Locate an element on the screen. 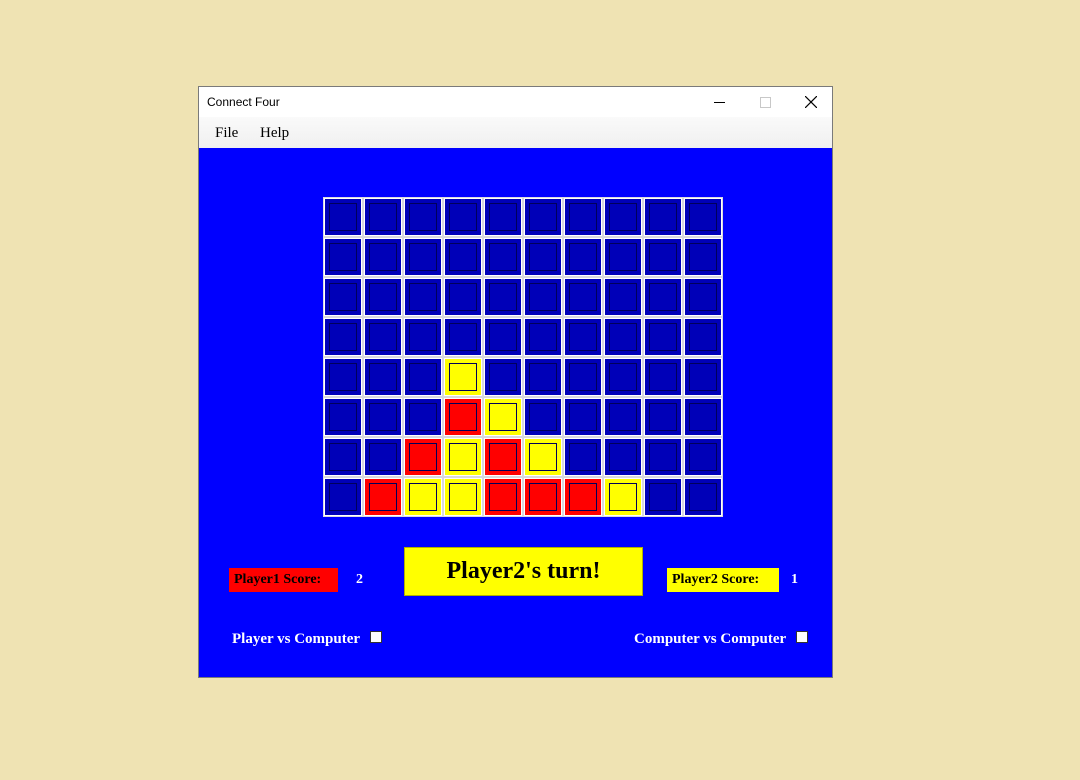 The height and width of the screenshot is (780, 1080). minimize-button is located at coordinates (719, 102).